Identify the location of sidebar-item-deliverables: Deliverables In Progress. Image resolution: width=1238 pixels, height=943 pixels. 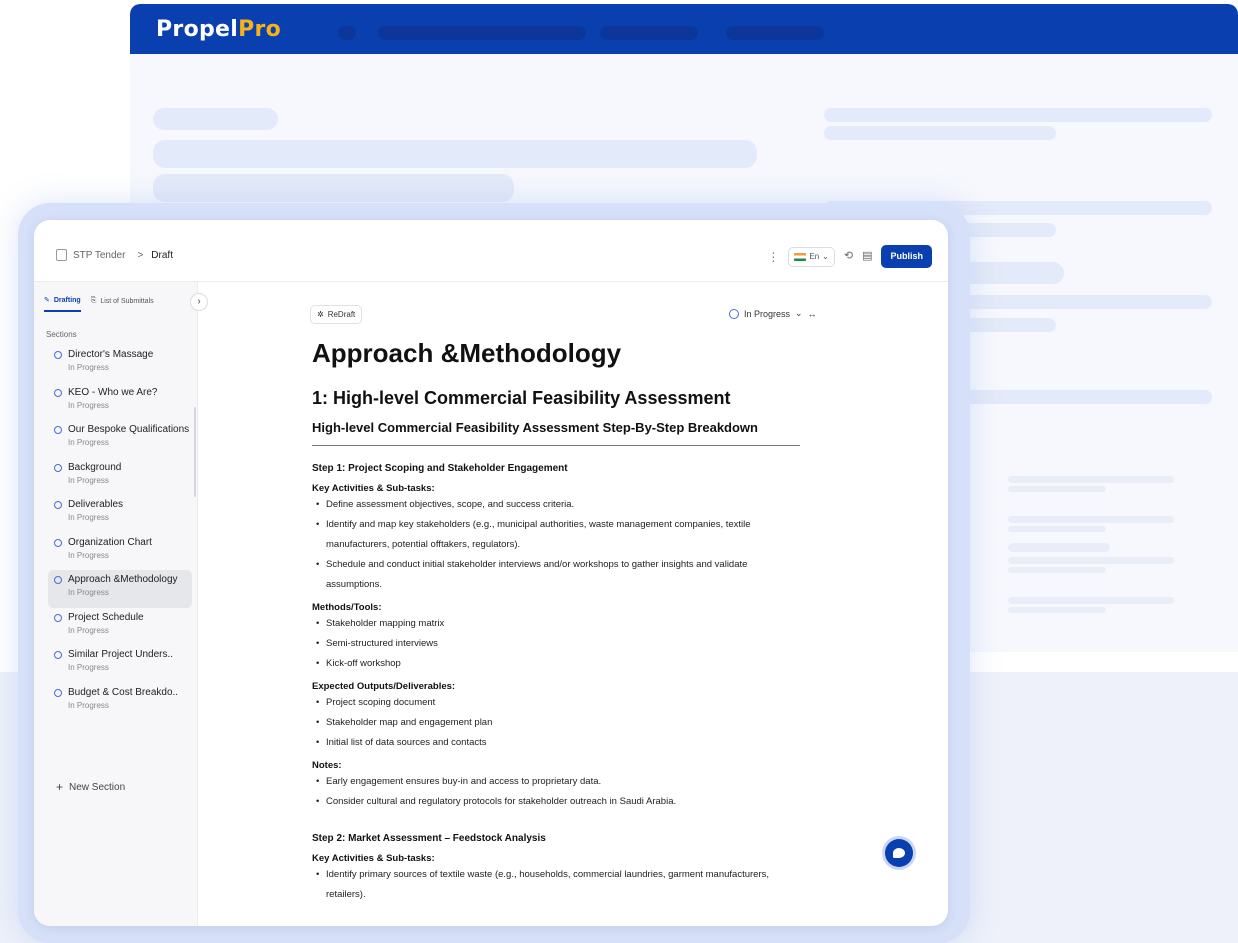
(120, 514).